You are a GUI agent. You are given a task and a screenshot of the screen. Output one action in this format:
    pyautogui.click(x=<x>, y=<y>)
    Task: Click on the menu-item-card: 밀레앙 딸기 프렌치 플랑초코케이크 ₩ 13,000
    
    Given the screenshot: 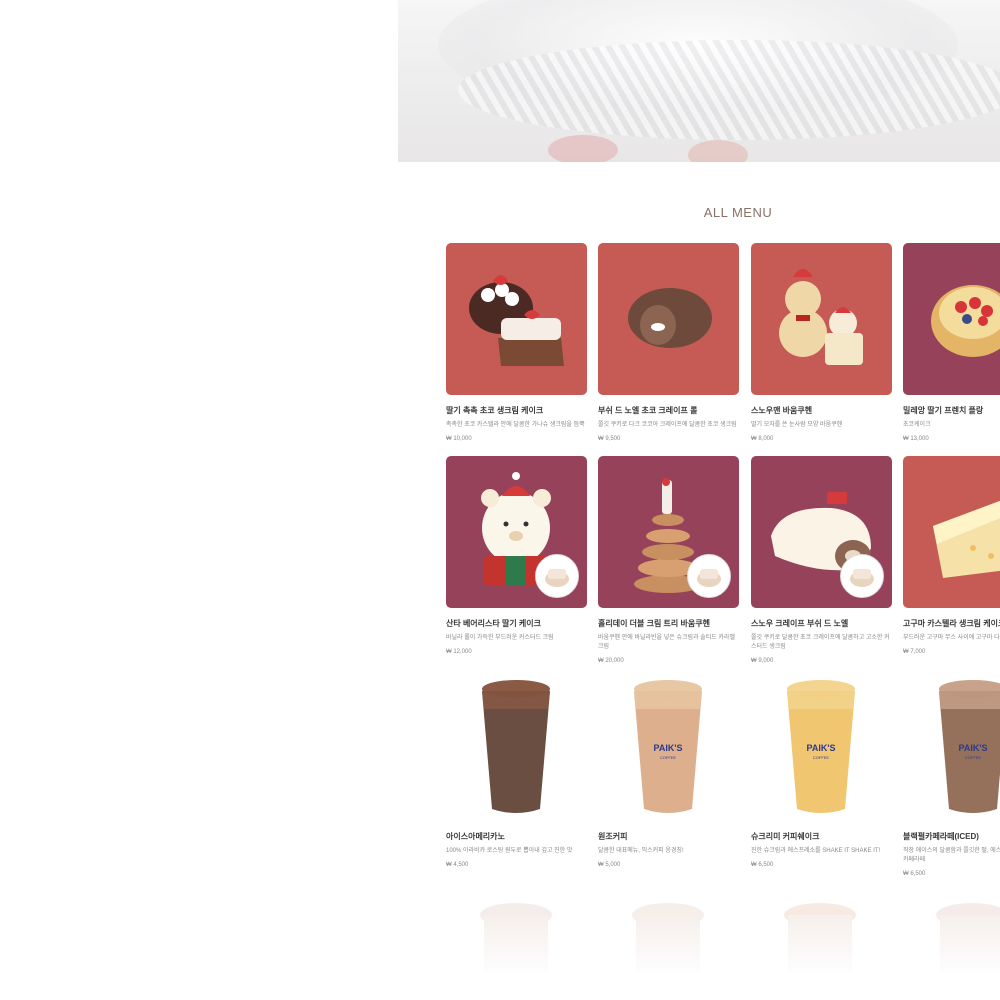 What is the action you would take?
    pyautogui.click(x=951, y=342)
    